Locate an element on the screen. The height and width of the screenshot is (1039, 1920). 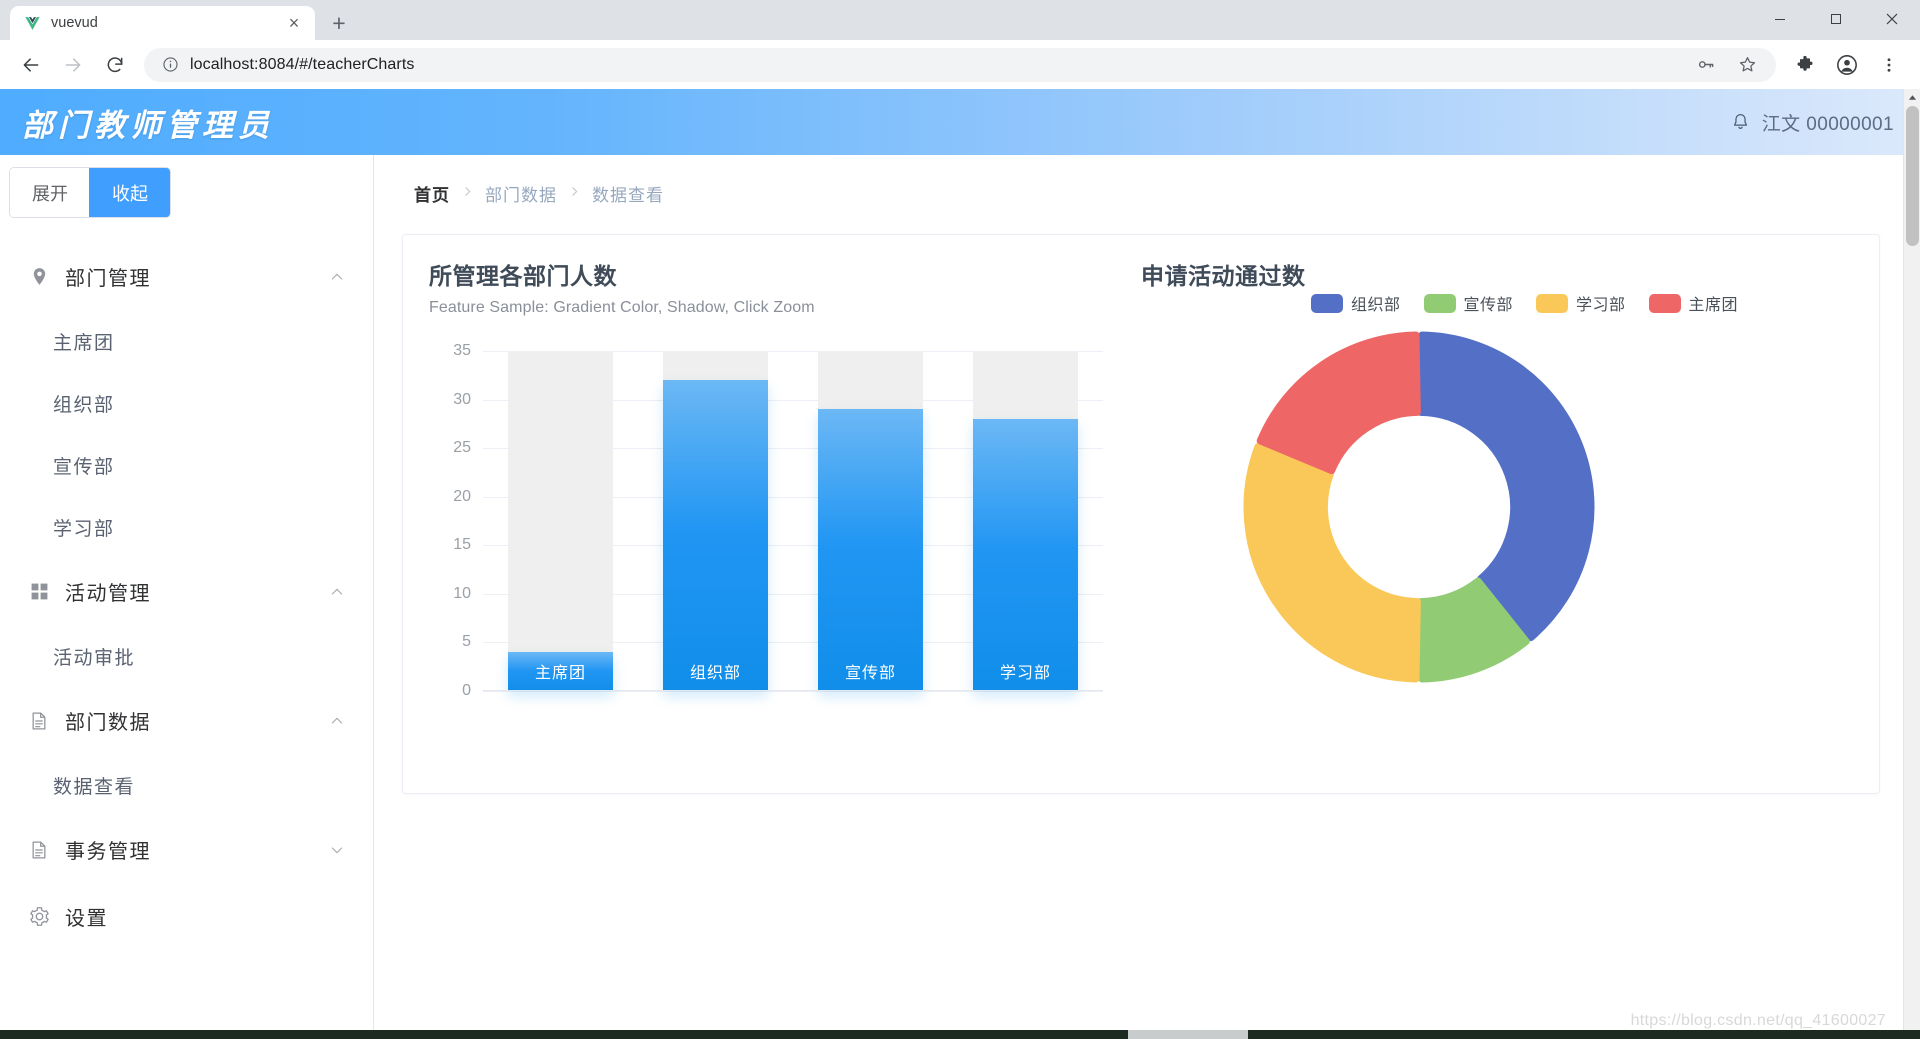
bar-chart-bars: 主席团 组织部 宣传部 学习部 is located at coordinates (793, 521).